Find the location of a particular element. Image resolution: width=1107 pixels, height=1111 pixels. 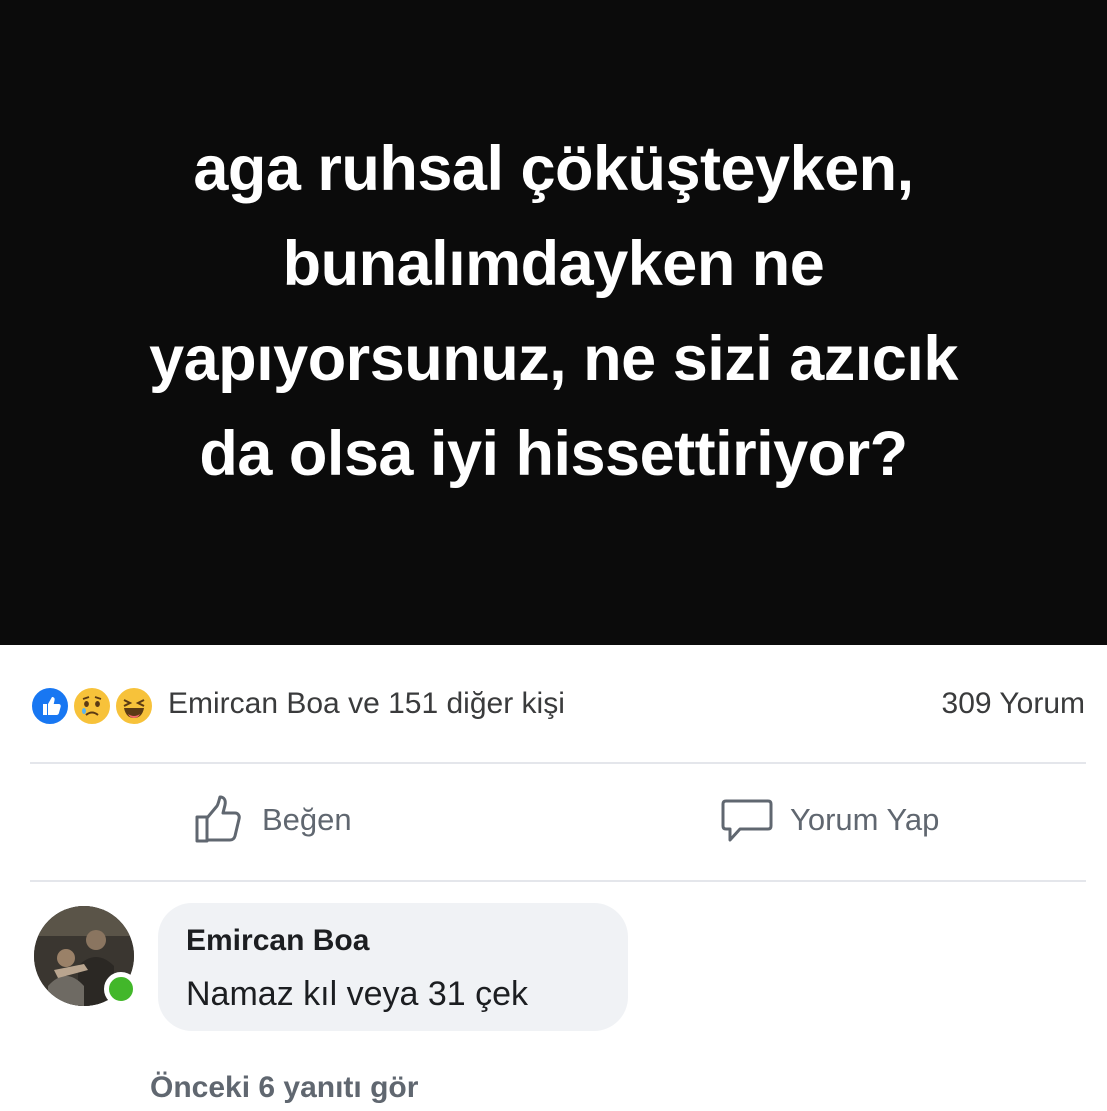

comment-button: Yorum Yap is located at coordinates (829, 820).